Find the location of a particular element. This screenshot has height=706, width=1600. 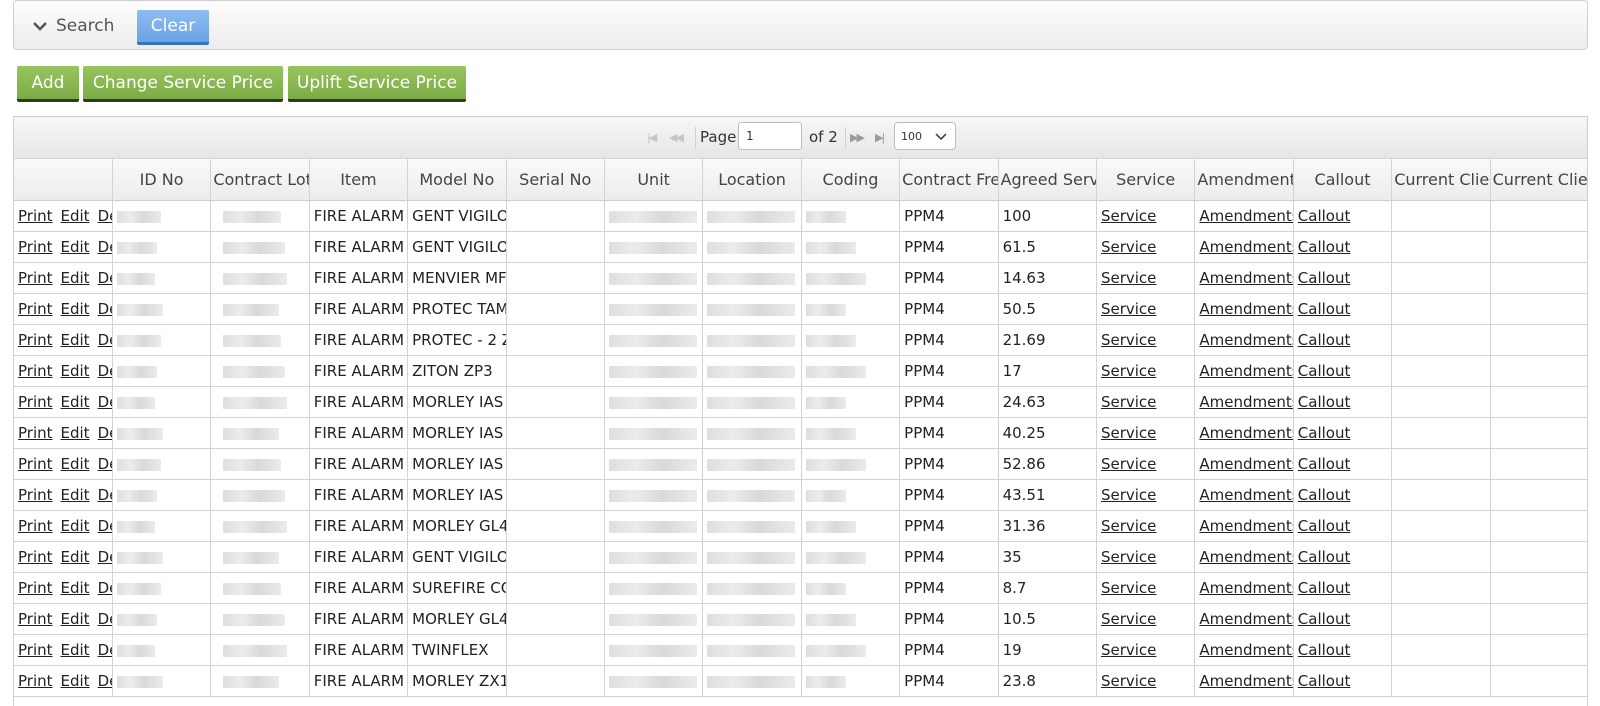

column-header: Model No is located at coordinates (457, 180).